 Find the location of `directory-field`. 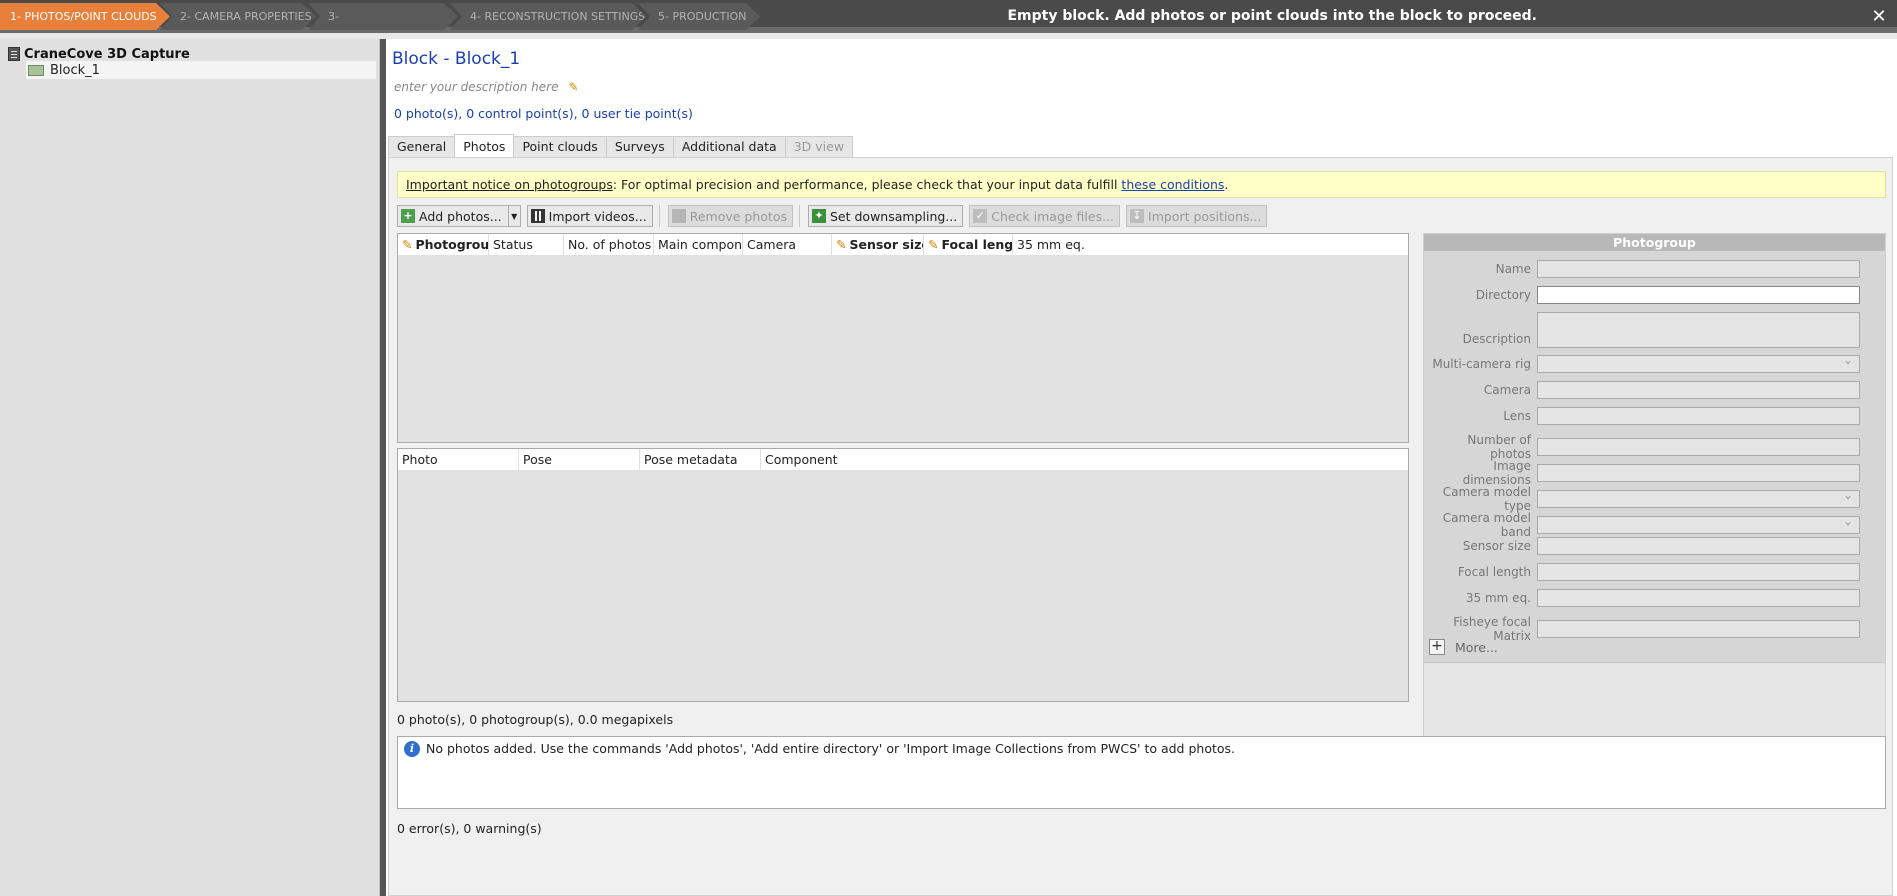

directory-field is located at coordinates (1698, 295).